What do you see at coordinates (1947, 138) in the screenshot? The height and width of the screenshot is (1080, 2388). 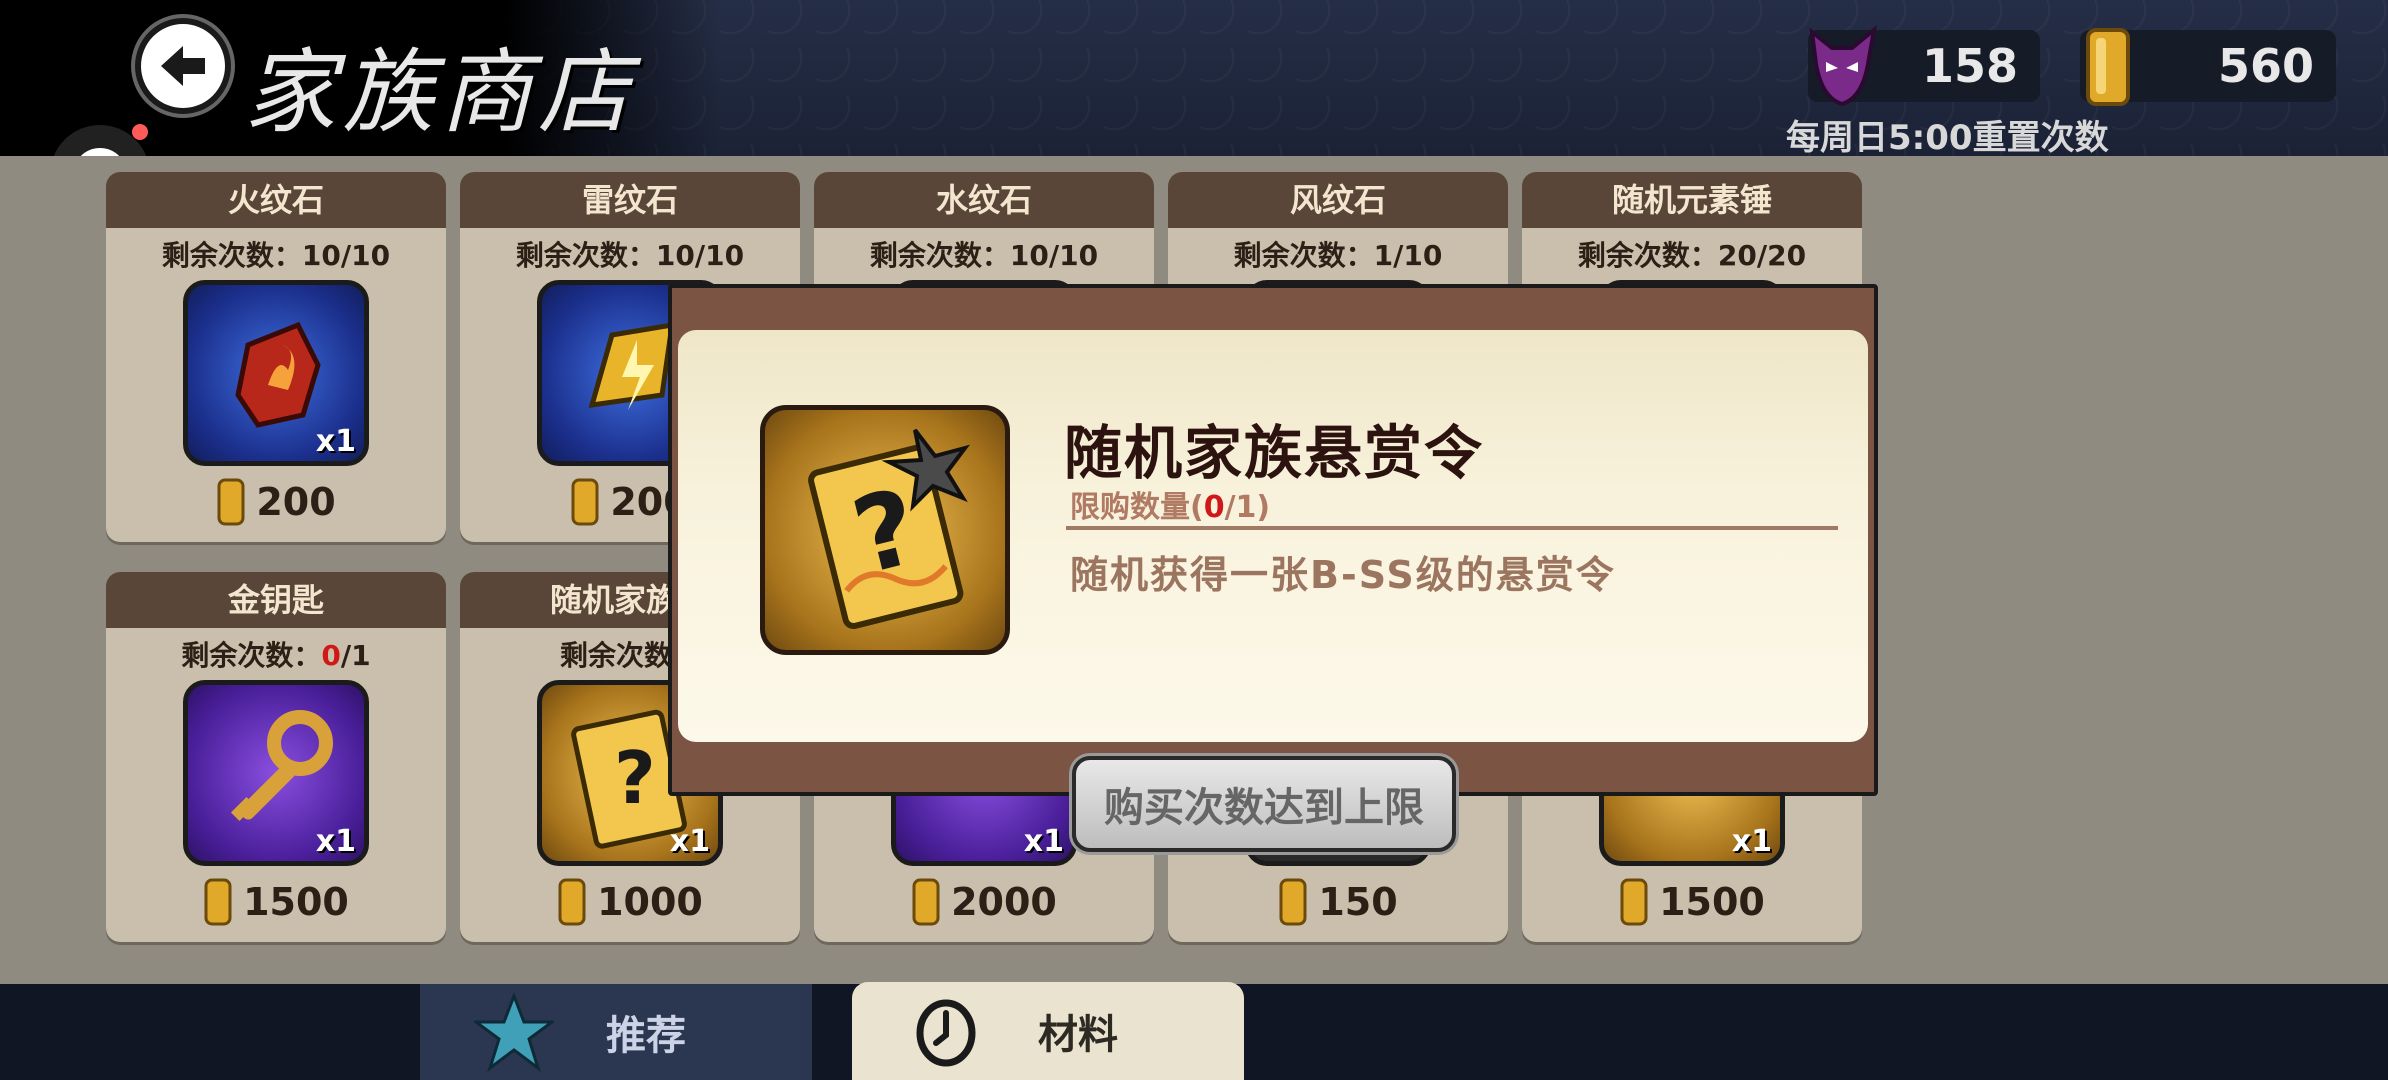 I see `reset-note: 每周日5:00重置次数` at bounding box center [1947, 138].